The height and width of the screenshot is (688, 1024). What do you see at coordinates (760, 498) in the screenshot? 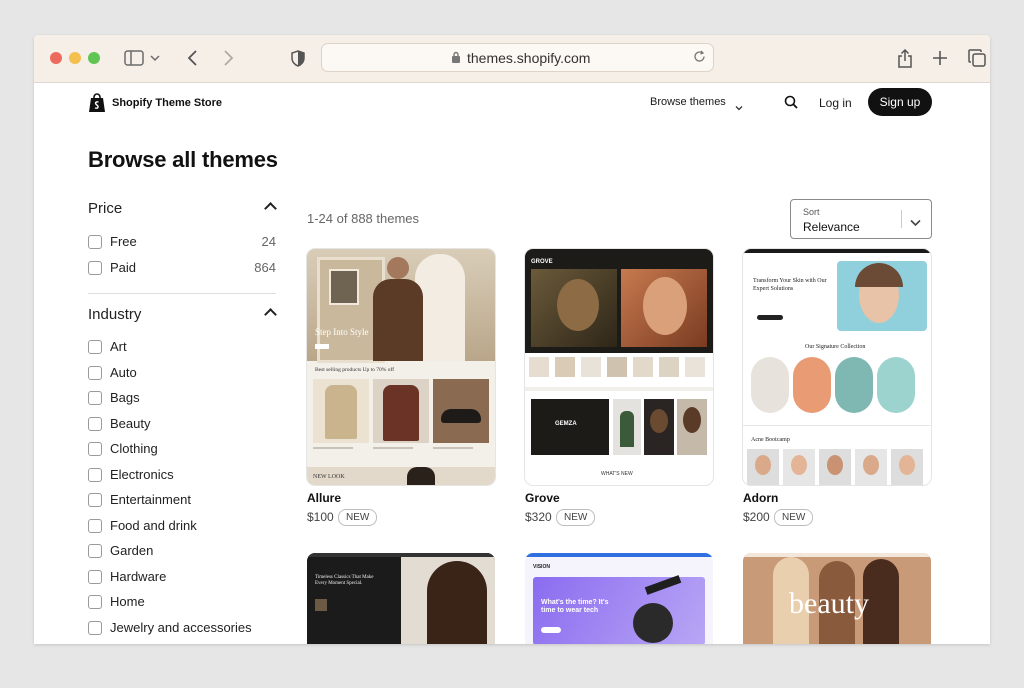
I see `theme-name: Adorn` at bounding box center [760, 498].